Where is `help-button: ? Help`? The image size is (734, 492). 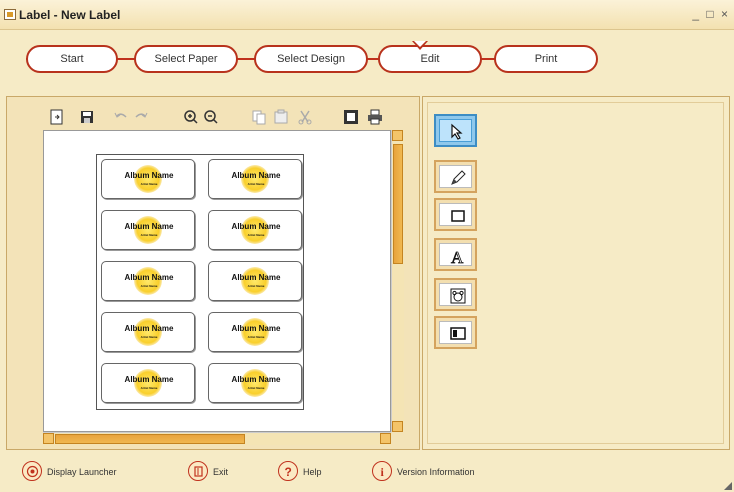 help-button: ? Help is located at coordinates (308, 472).